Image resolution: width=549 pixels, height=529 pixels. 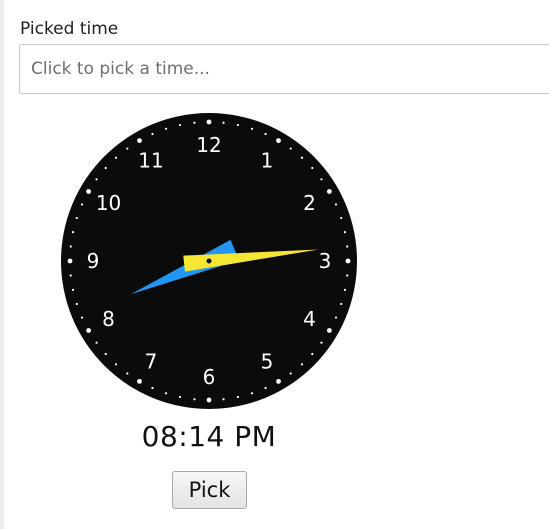 I want to click on clock-number-12: 12, so click(x=208, y=145).